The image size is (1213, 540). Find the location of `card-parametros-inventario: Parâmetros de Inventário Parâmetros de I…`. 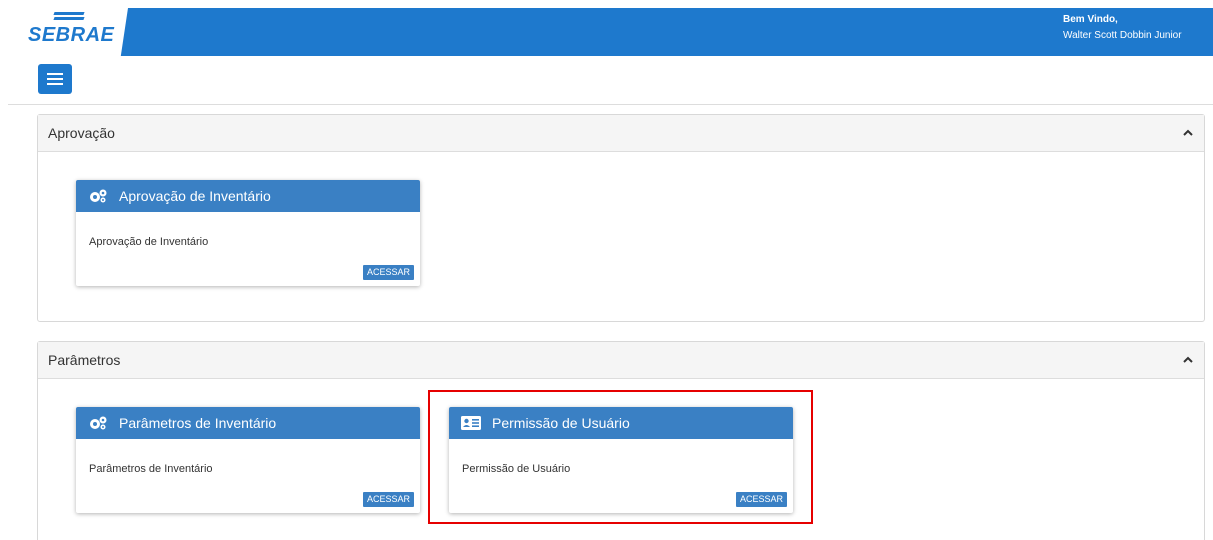

card-parametros-inventario: Parâmetros de Inventário Parâmetros de I… is located at coordinates (248, 460).